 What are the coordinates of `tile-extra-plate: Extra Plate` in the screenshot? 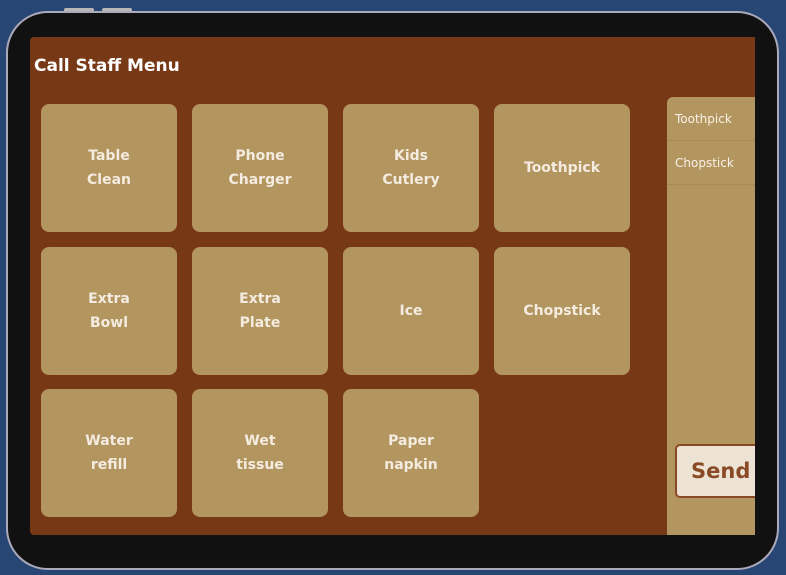 It's located at (260, 311).